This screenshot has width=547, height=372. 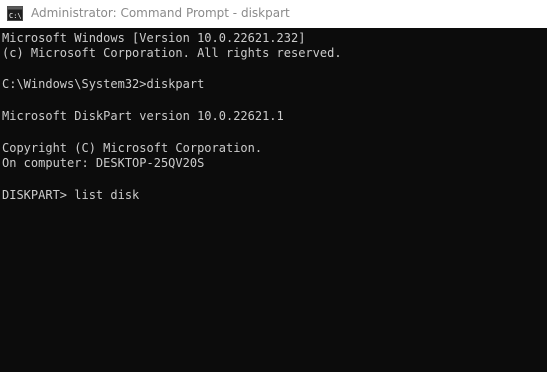 What do you see at coordinates (143, 116) in the screenshot?
I see `console-line: Microsoft DiskPart version 10.0.22621.1` at bounding box center [143, 116].